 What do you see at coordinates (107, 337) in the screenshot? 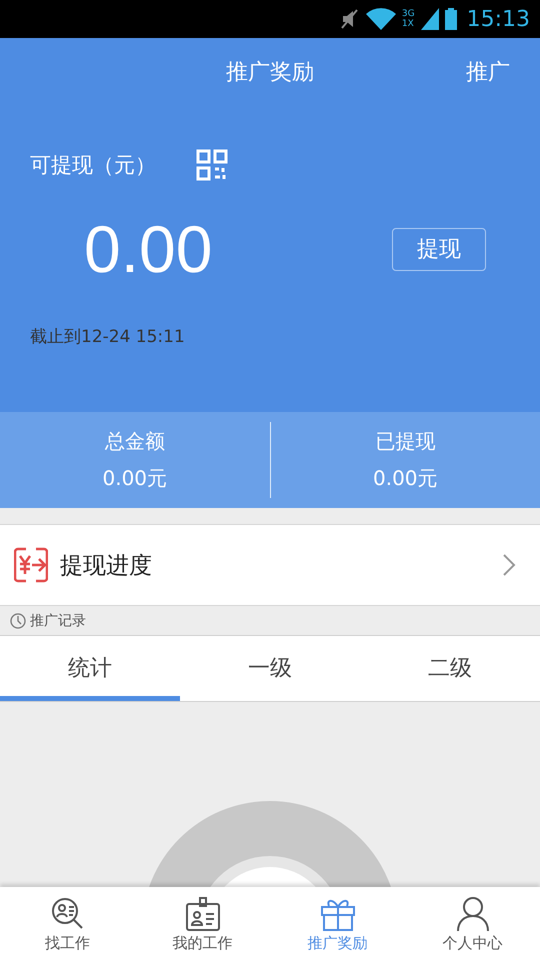
I see `as-of-time: 截止到12-24 15:11` at bounding box center [107, 337].